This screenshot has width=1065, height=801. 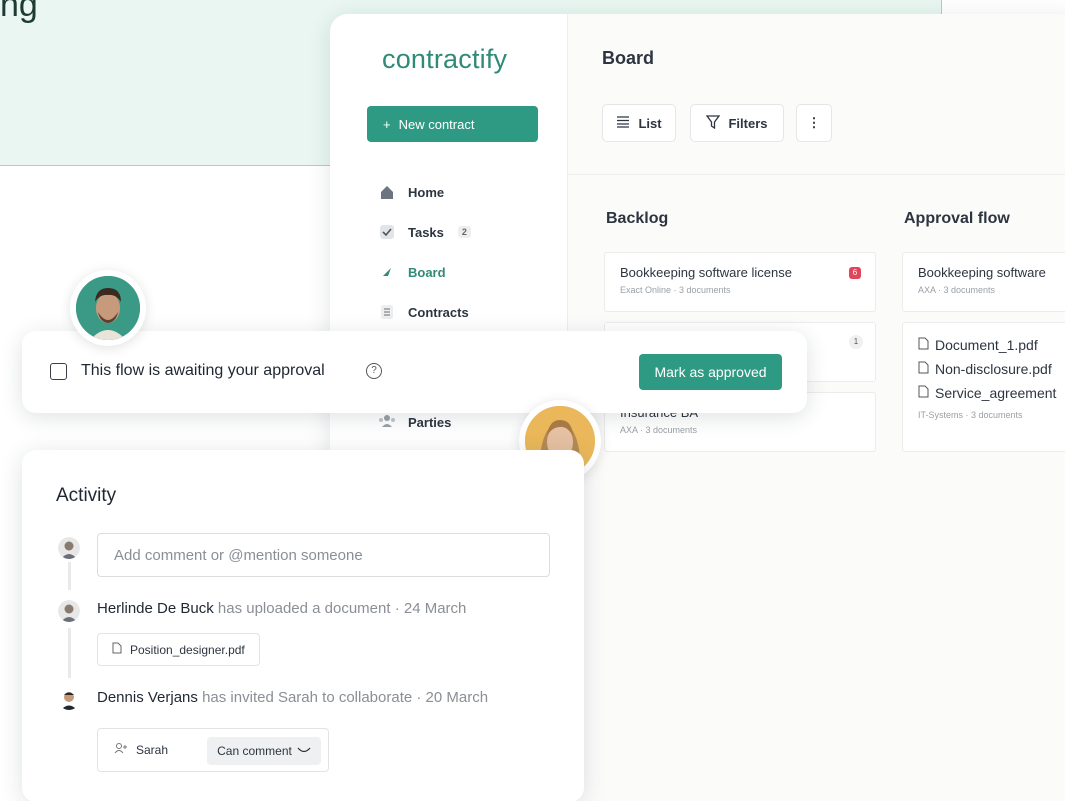 I want to click on document-name: Document_1.pdf, so click(x=986, y=345).